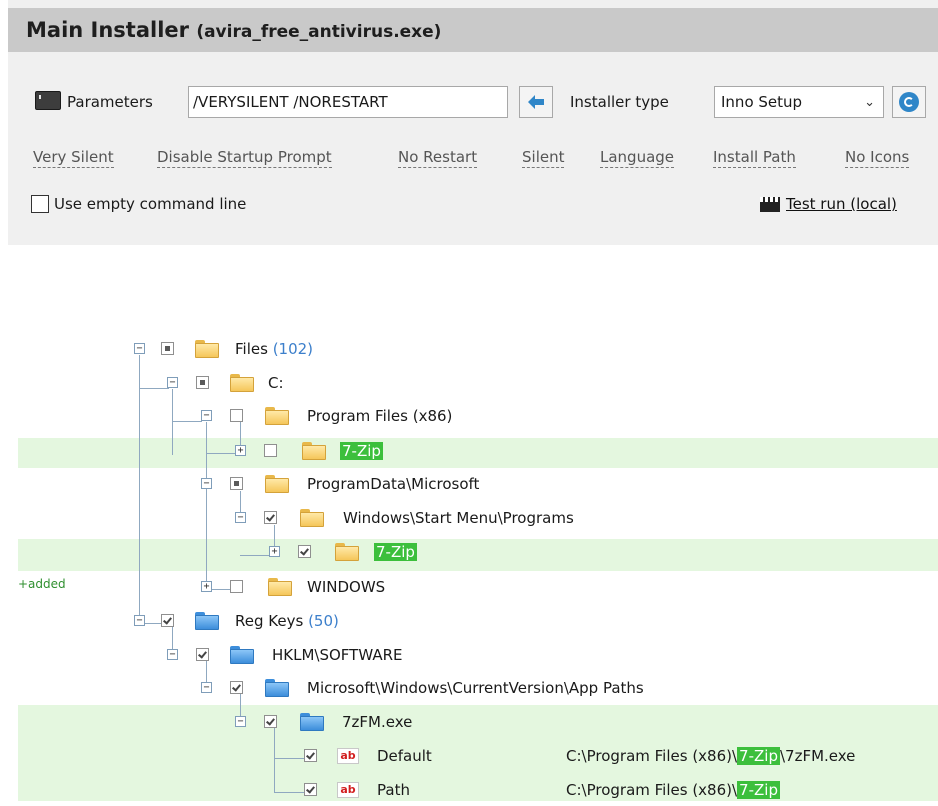  What do you see at coordinates (469, 453) in the screenshot?
I see `tree-node-7zip-files: + 7-Zip` at bounding box center [469, 453].